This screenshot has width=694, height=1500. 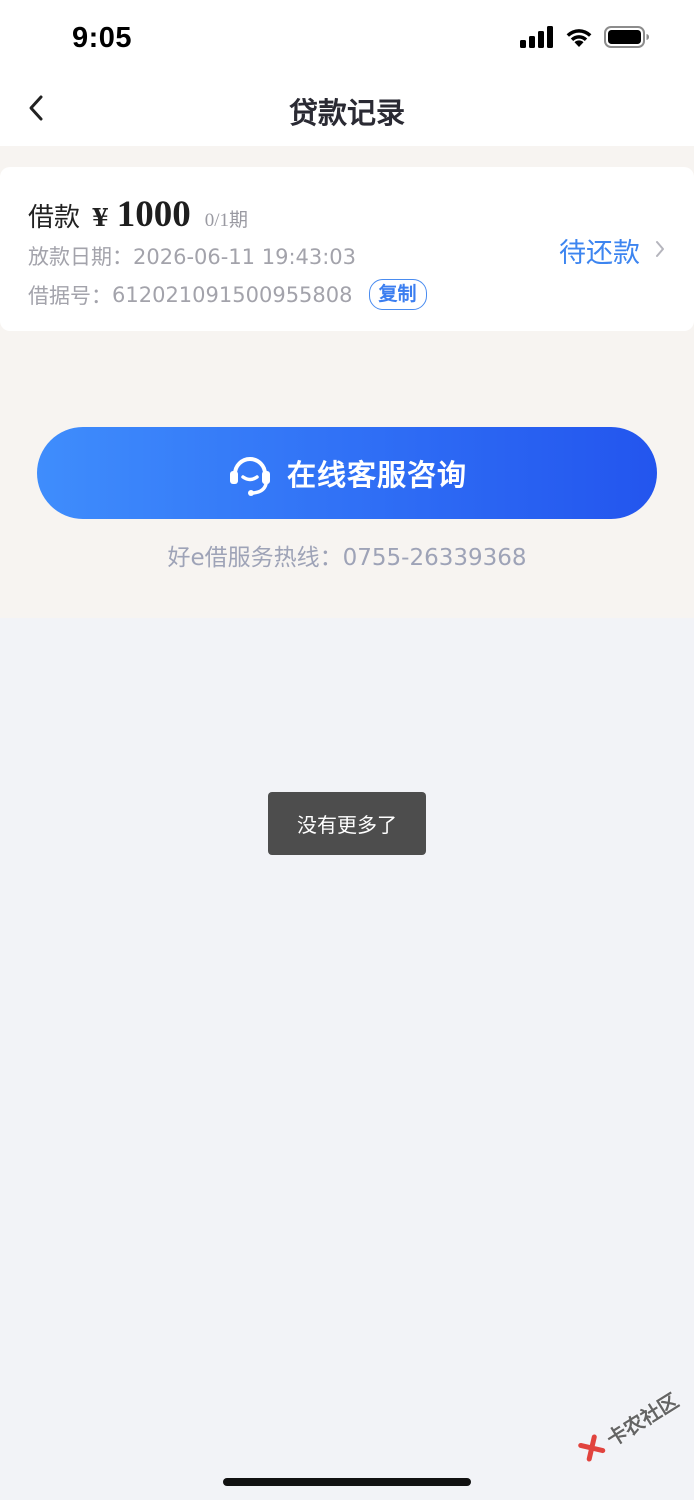 I want to click on loan-title-row: 借款 ¥ 1000 0/1期, so click(x=138, y=214).